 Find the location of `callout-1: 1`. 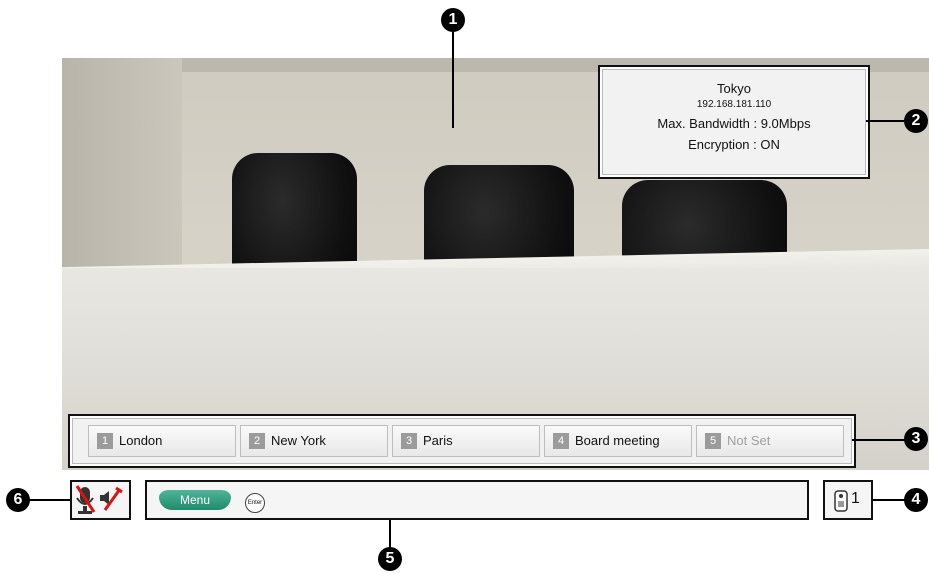

callout-1: 1 is located at coordinates (453, 20).